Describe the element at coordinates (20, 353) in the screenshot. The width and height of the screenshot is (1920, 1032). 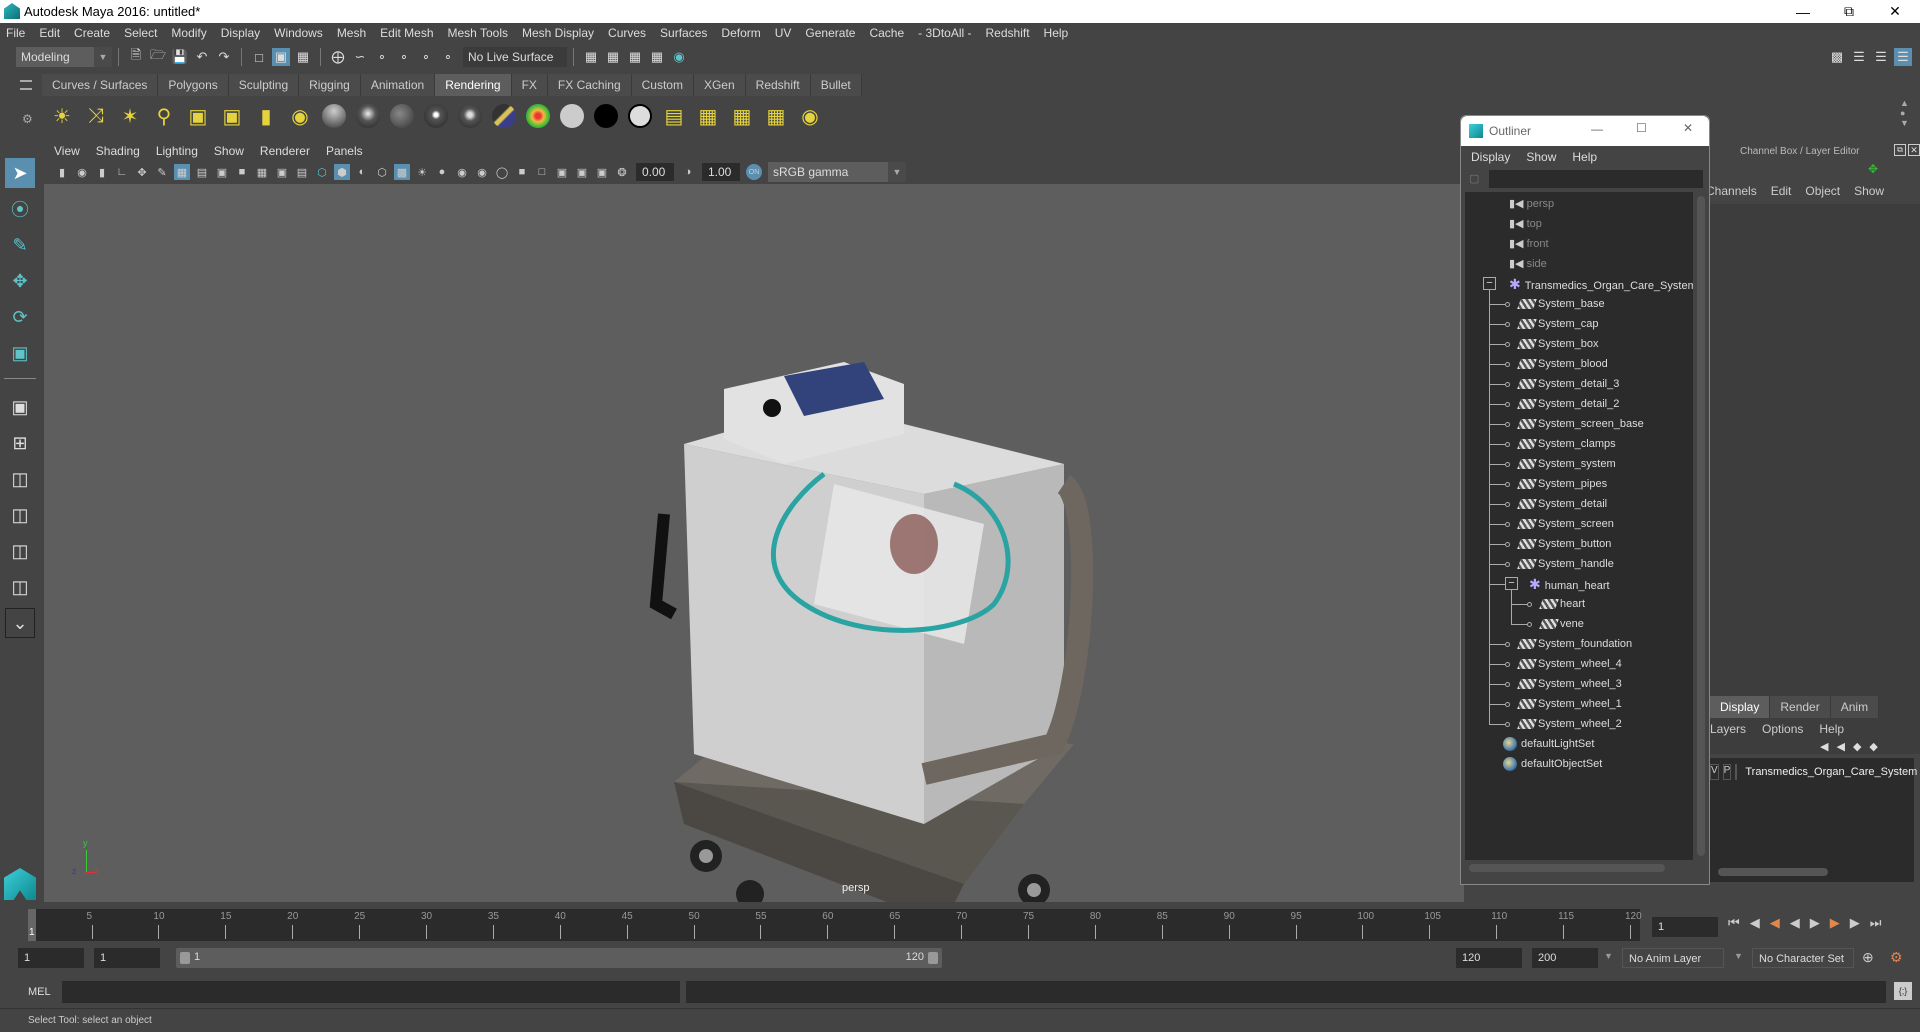
I see `scale-tool-icon: ▣` at that location.